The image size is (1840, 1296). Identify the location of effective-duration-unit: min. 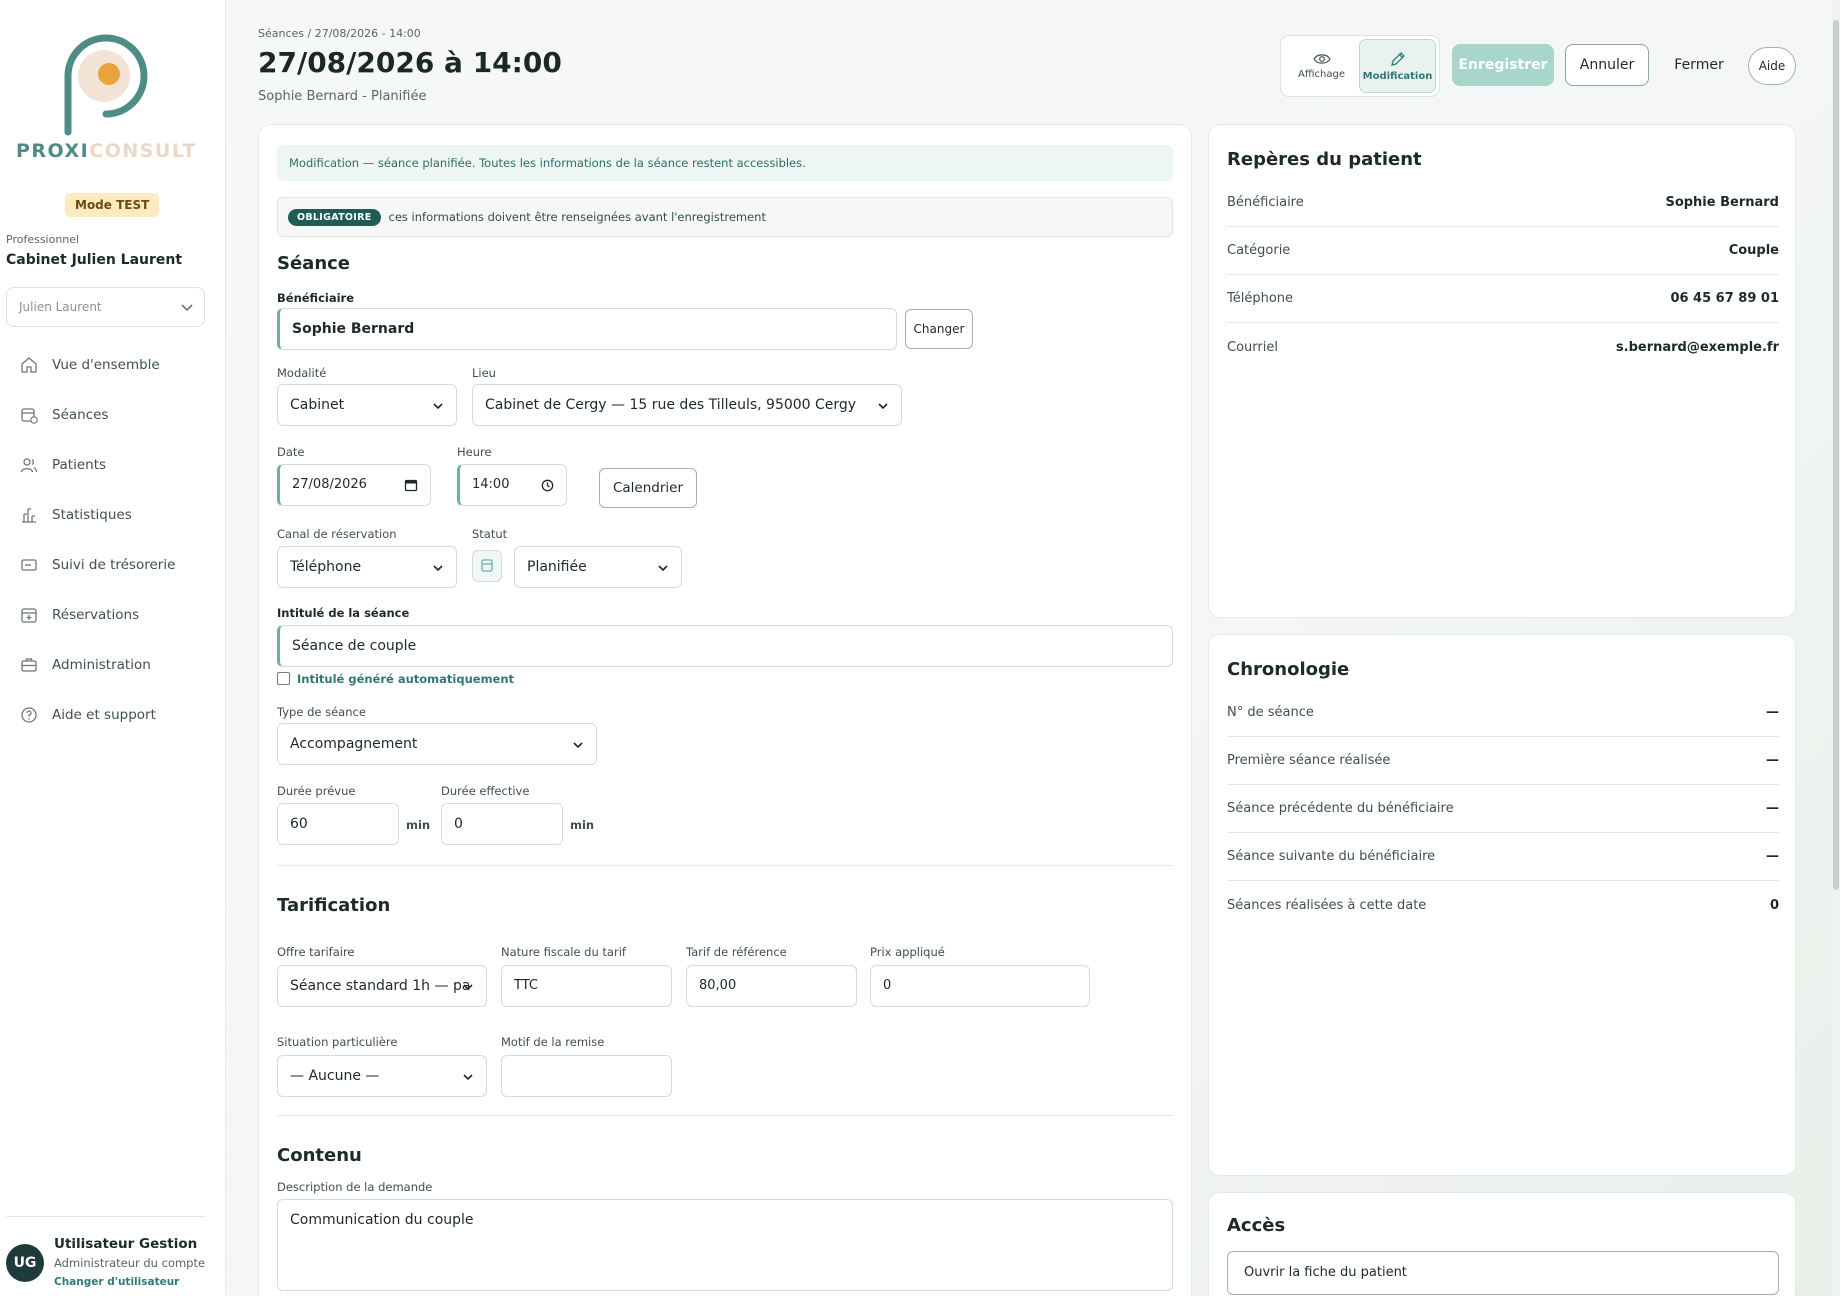
(582, 825).